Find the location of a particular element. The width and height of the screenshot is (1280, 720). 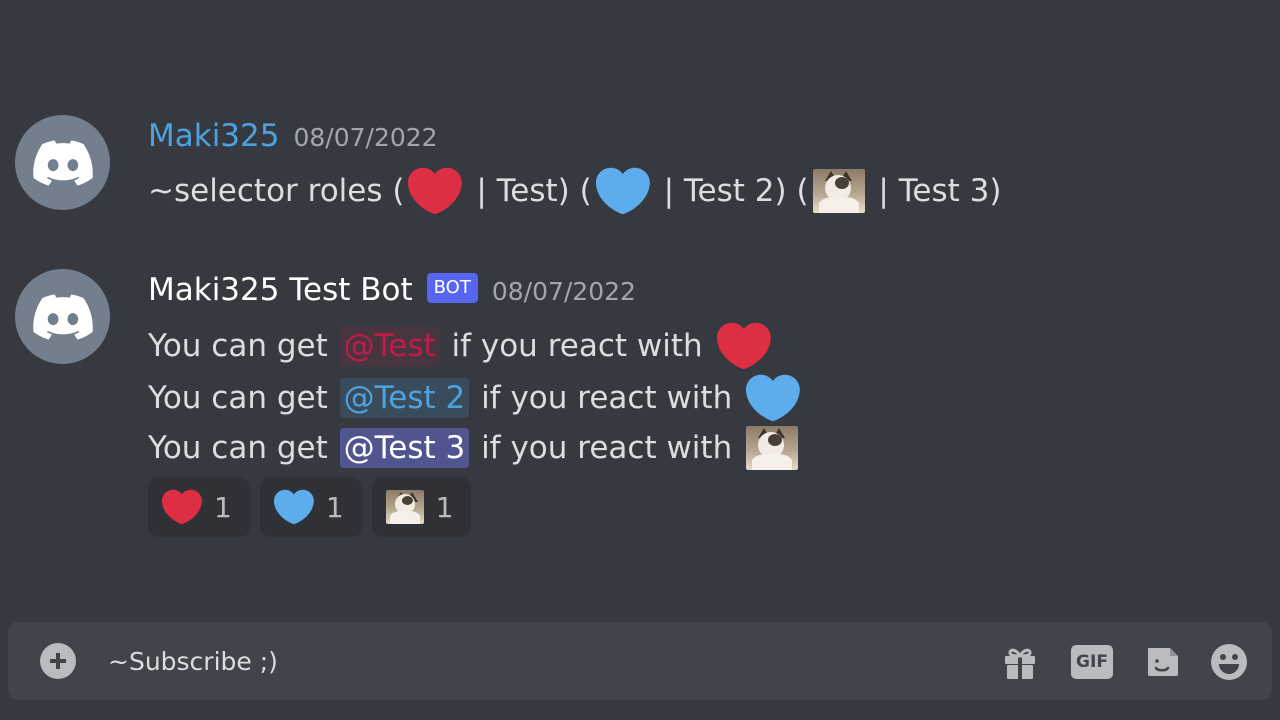

content-text: | Test 2) ( is located at coordinates (731, 191).